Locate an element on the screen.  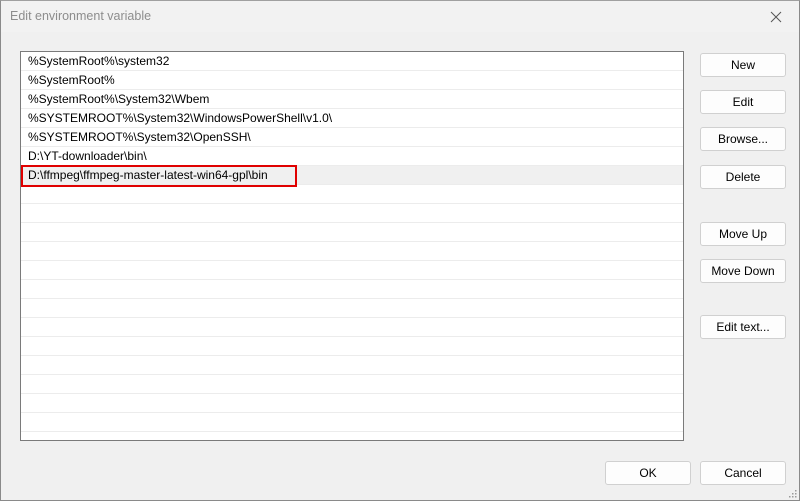
close-button is located at coordinates (776, 16).